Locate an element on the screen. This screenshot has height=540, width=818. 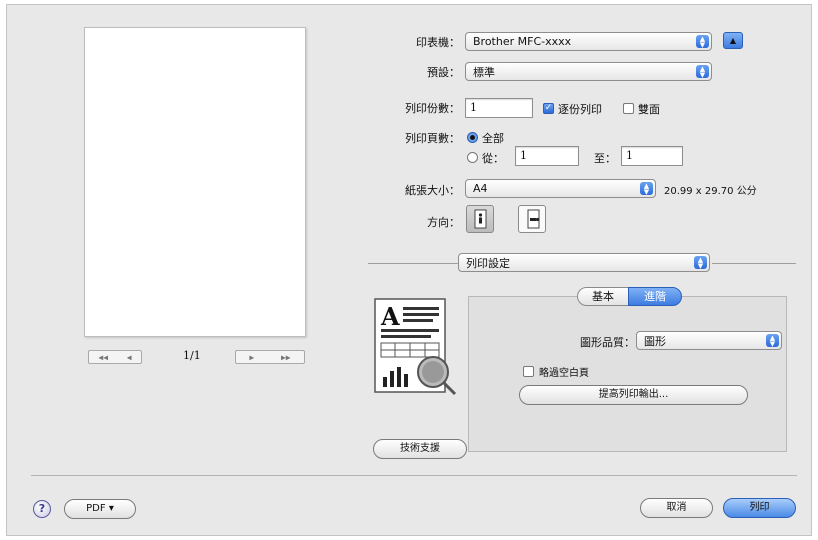
document-magnifier-icon: A is located at coordinates (415, 347).